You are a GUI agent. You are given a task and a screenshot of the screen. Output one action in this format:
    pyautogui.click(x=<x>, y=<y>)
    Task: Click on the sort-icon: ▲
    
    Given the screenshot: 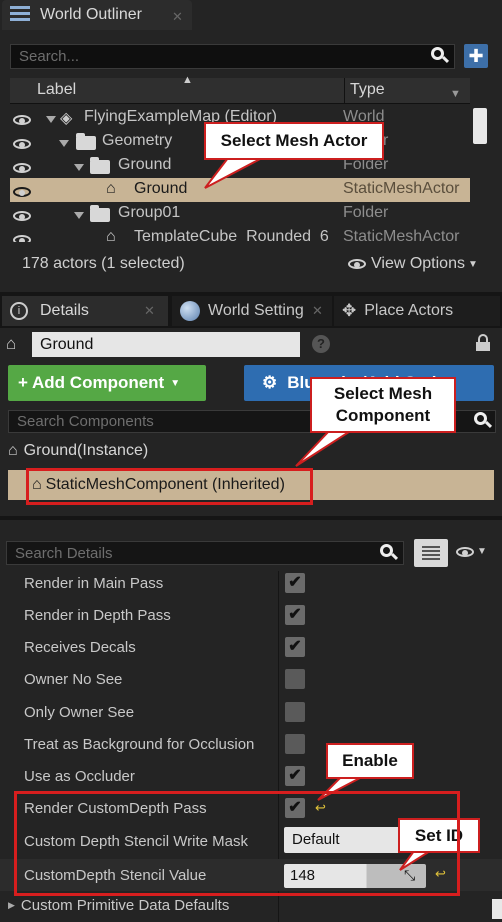 What is the action you would take?
    pyautogui.click(x=187, y=80)
    